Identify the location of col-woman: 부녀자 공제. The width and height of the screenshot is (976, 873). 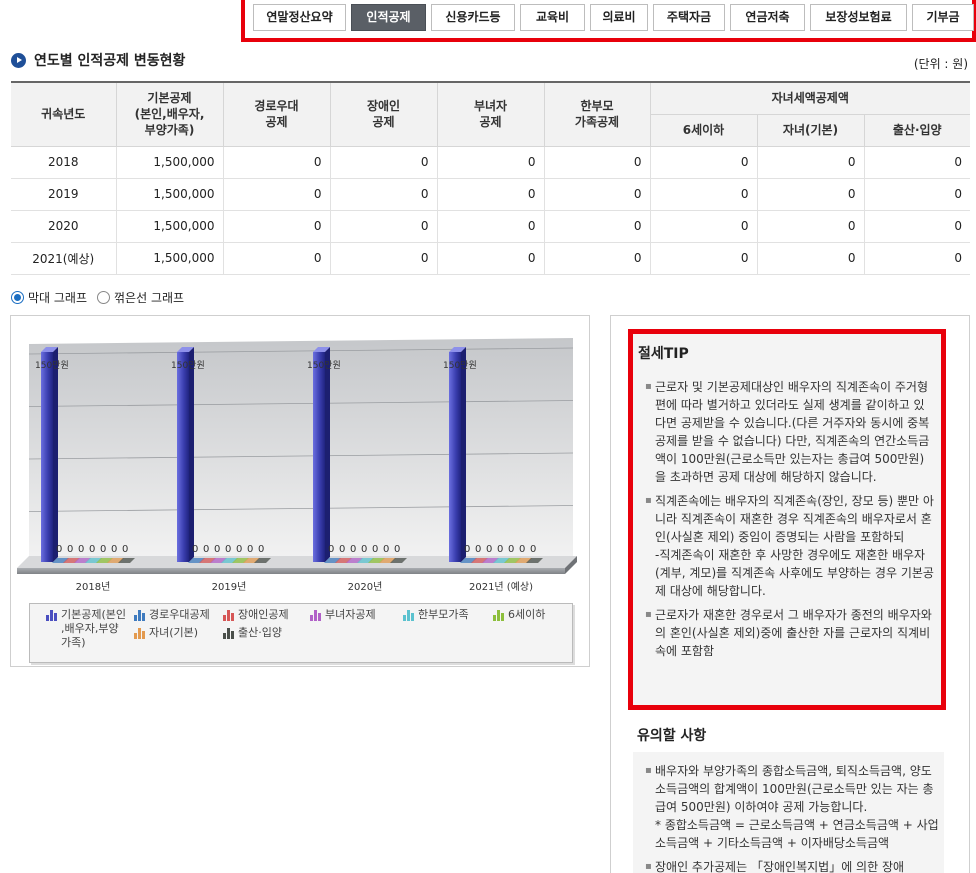
(490, 114).